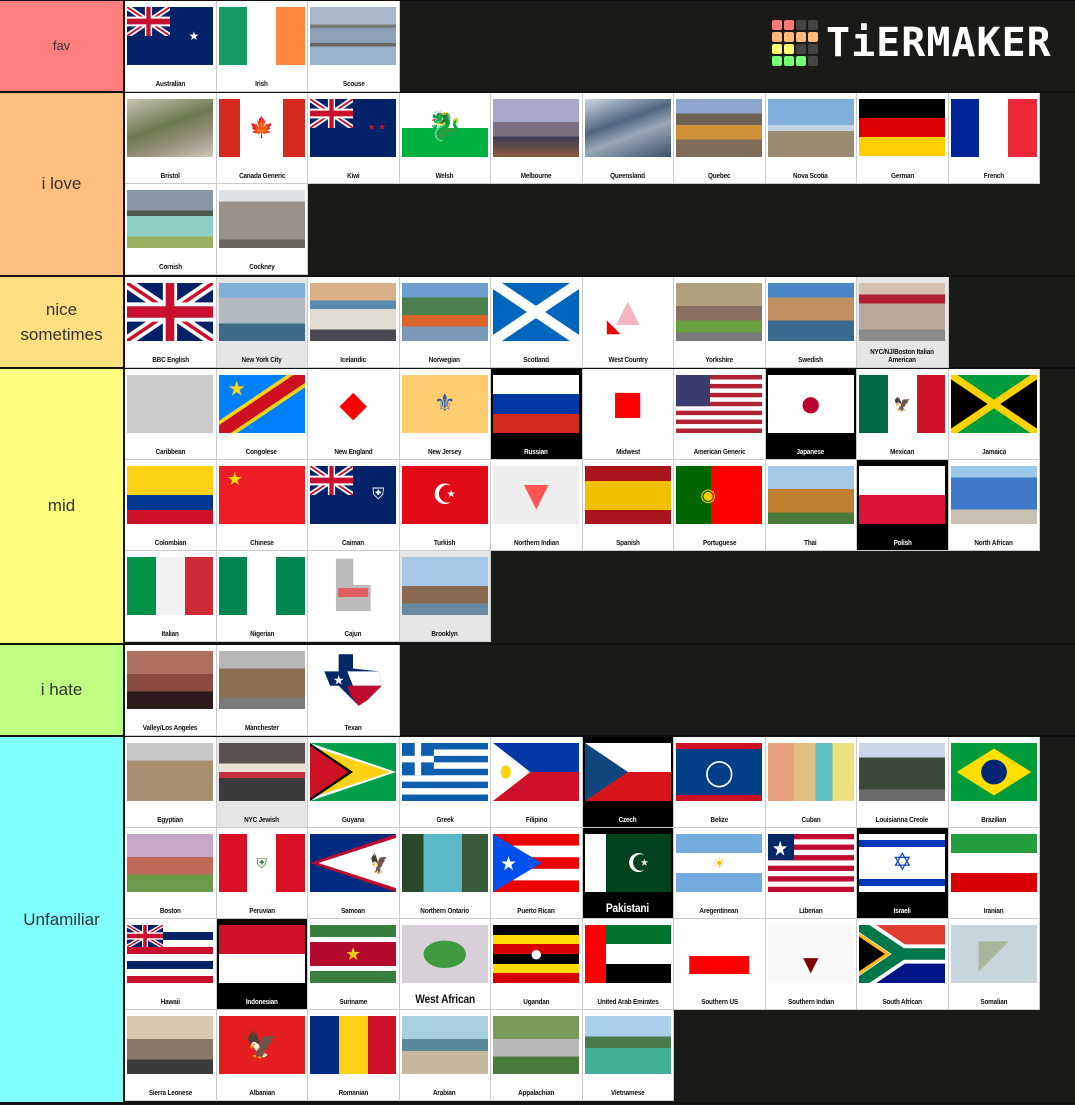  Describe the element at coordinates (171, 690) in the screenshot. I see `tier-item: Valley/Los Angeles` at that location.